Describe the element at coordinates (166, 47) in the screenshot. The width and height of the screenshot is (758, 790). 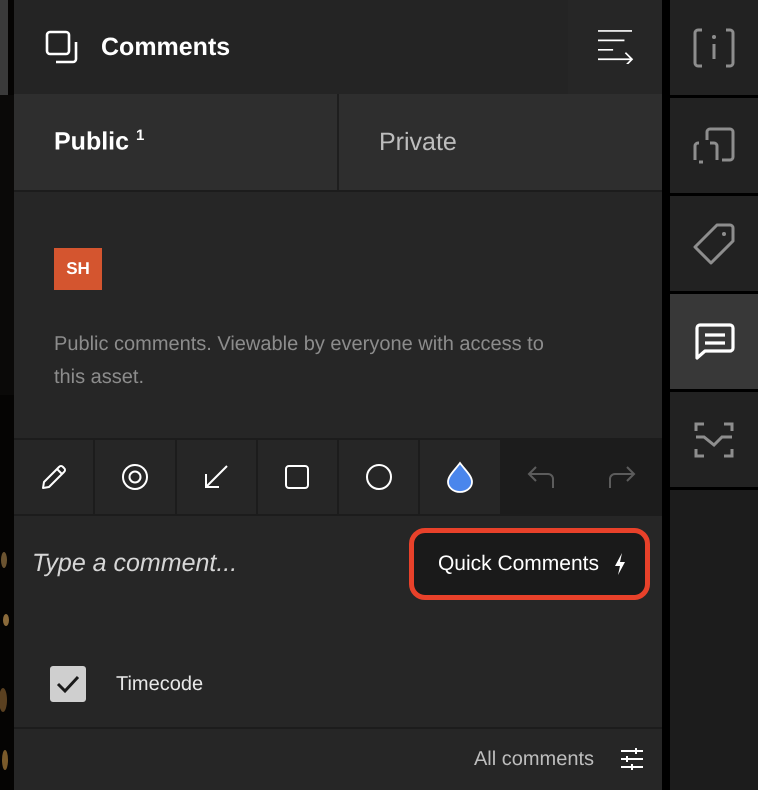
I see `panel-title: Comments` at that location.